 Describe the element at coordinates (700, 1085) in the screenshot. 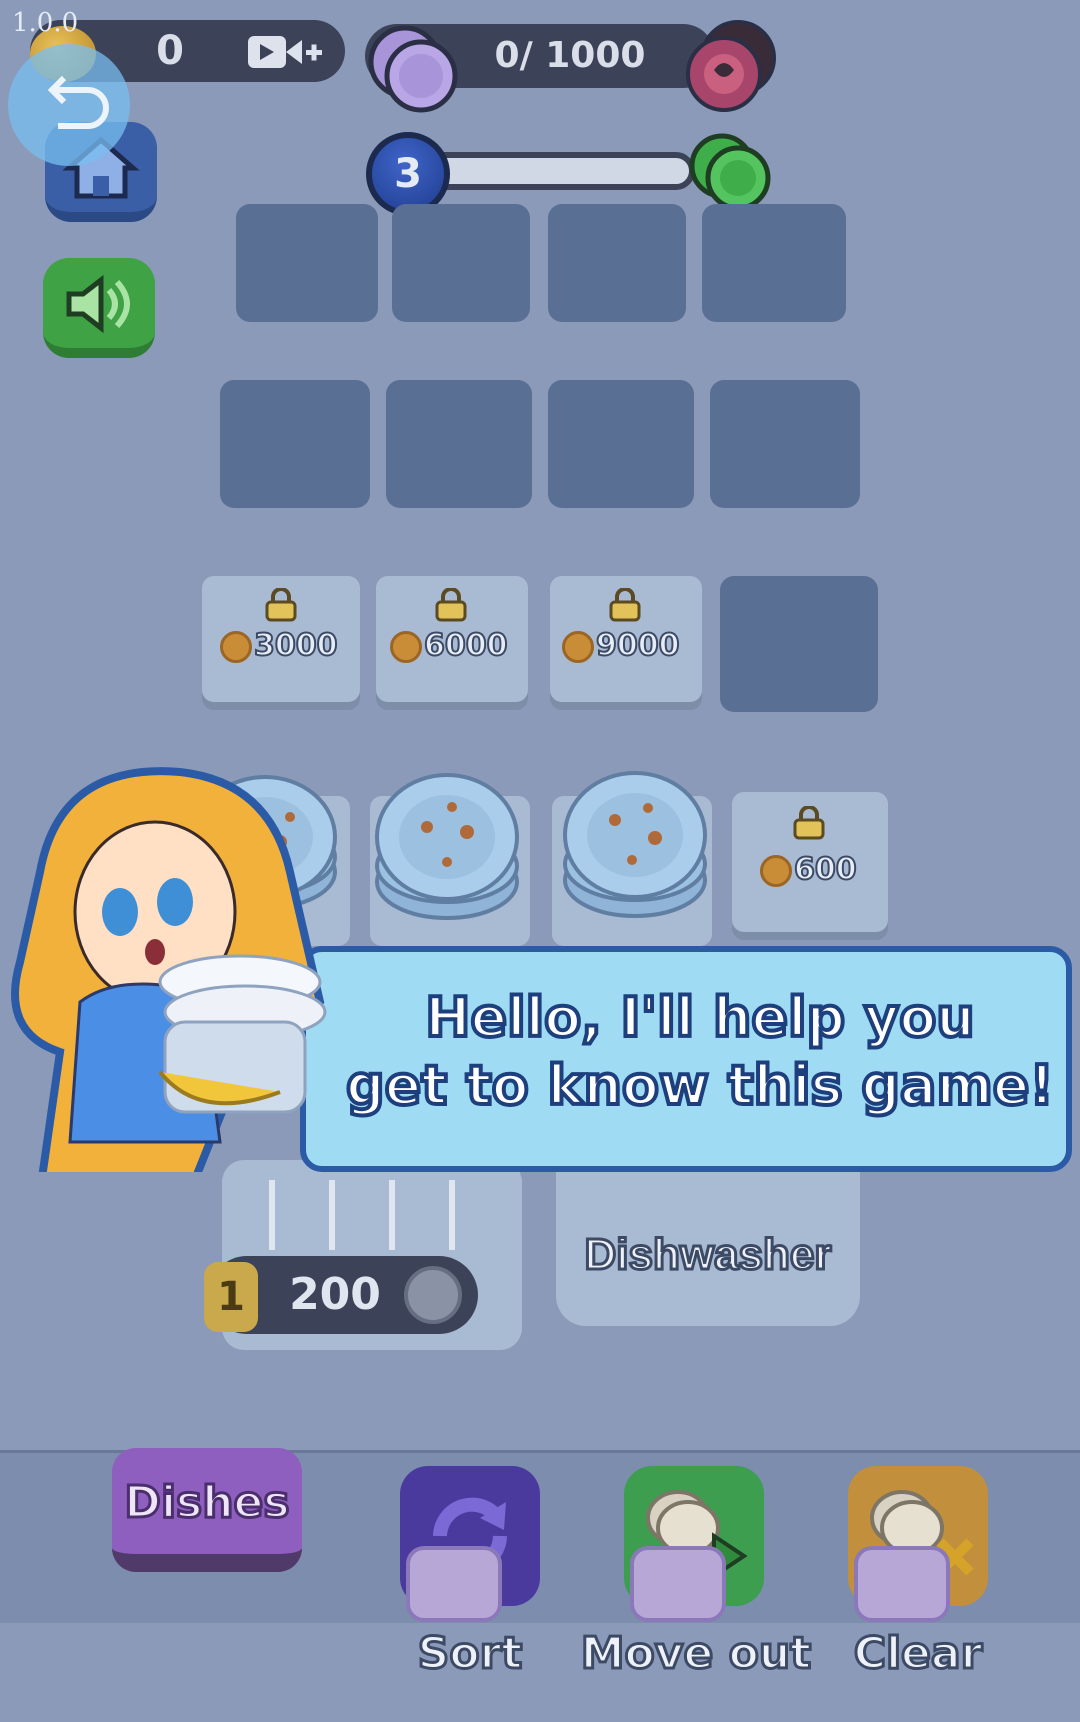

I see `tutorial-line-2: get to know this game!` at that location.